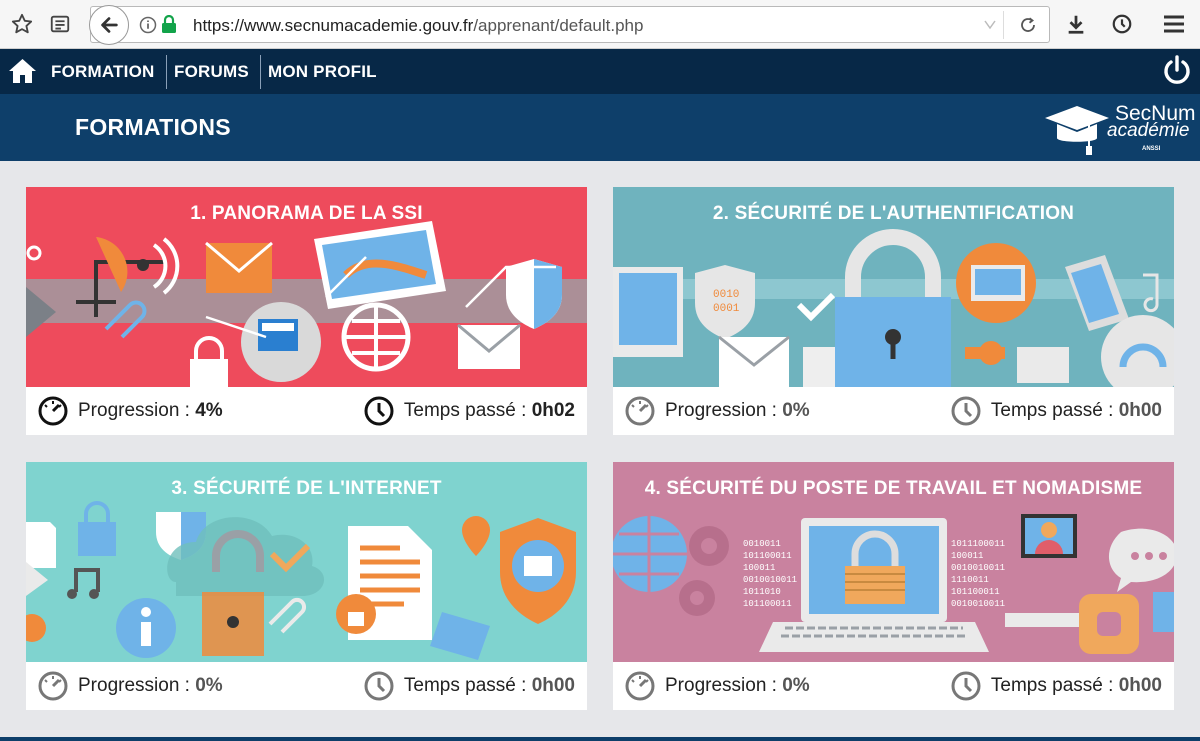 This screenshot has width=1200, height=741. What do you see at coordinates (1003, 25) in the screenshot?
I see `urlbar-divider` at bounding box center [1003, 25].